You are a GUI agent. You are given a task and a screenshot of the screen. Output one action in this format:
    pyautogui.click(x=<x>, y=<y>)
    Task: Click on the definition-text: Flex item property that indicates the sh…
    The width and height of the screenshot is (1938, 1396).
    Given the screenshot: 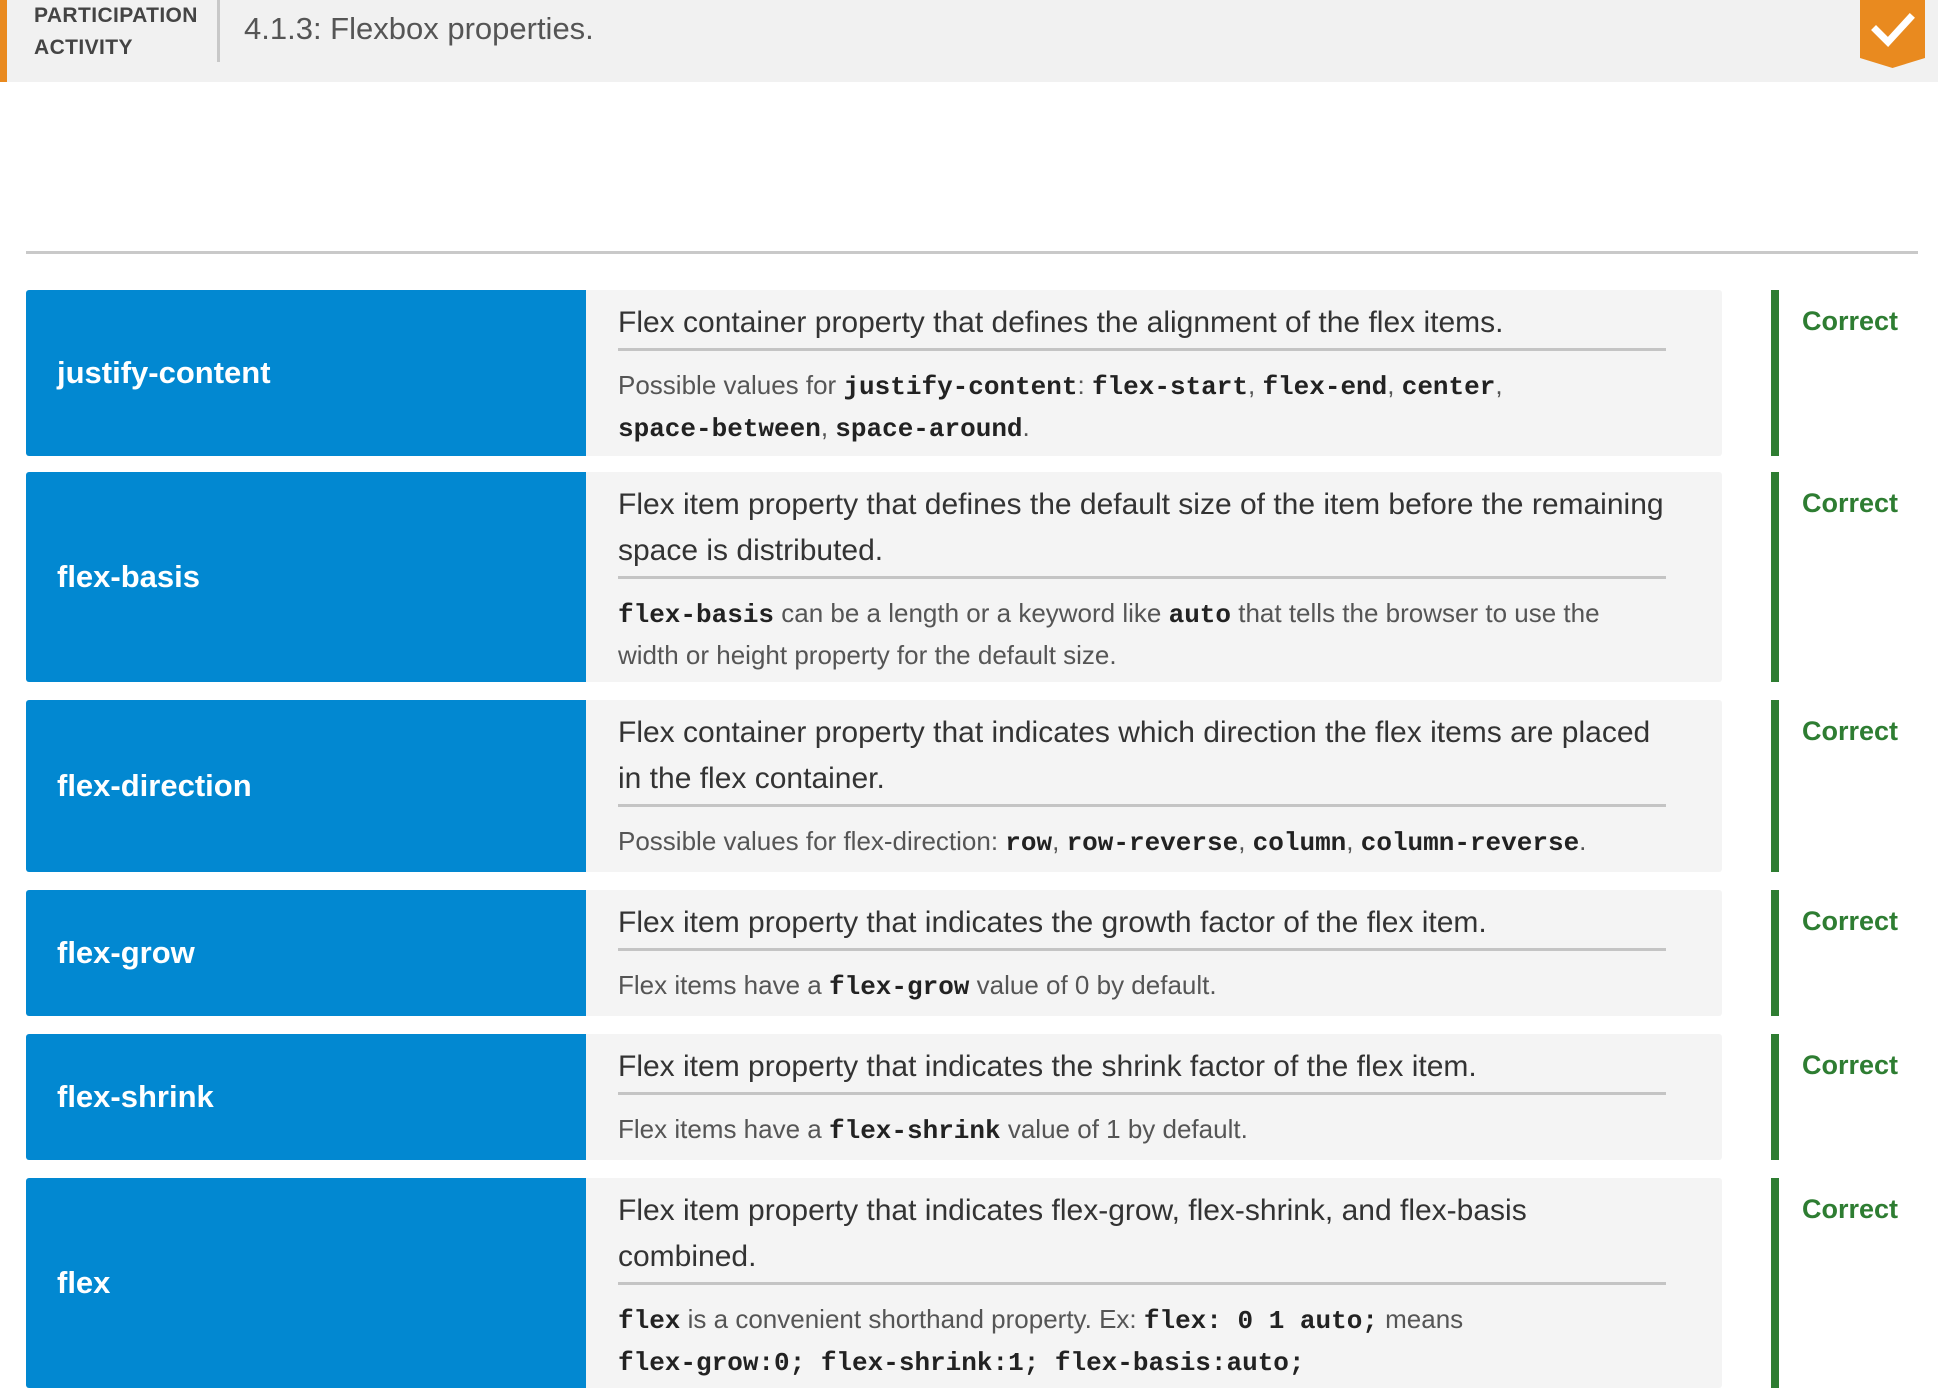 What is the action you would take?
    pyautogui.click(x=1142, y=1069)
    